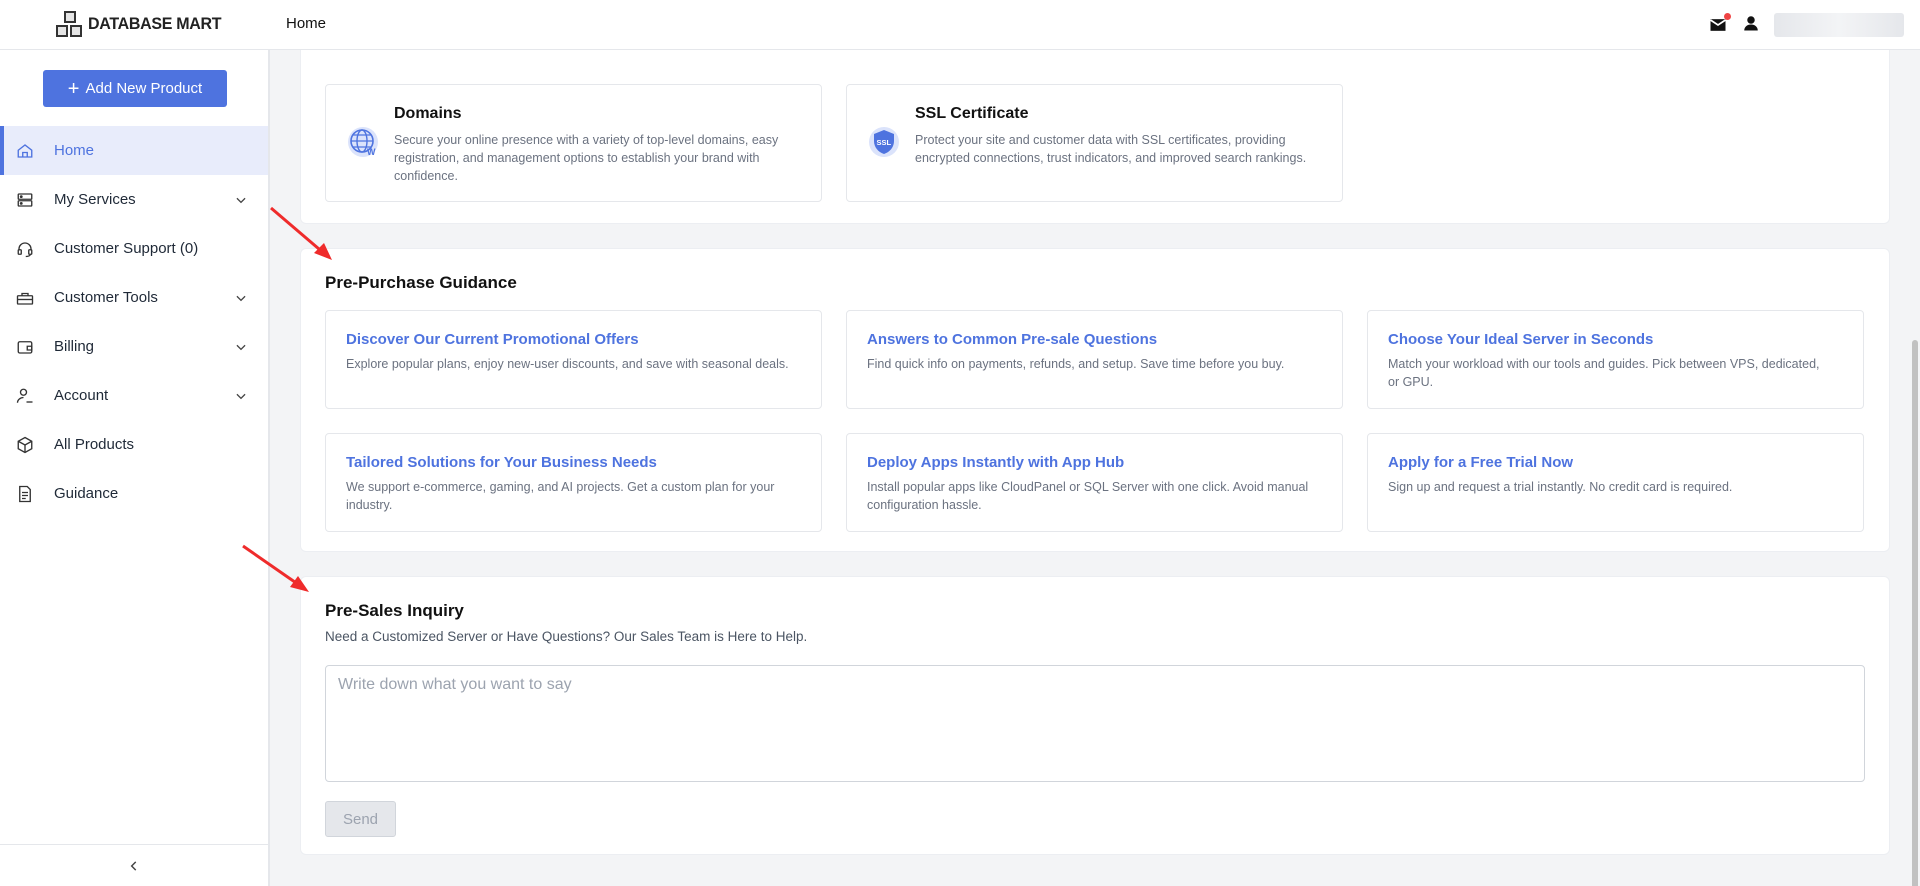 The height and width of the screenshot is (886, 1920). I want to click on svg-text: W, so click(371, 152).